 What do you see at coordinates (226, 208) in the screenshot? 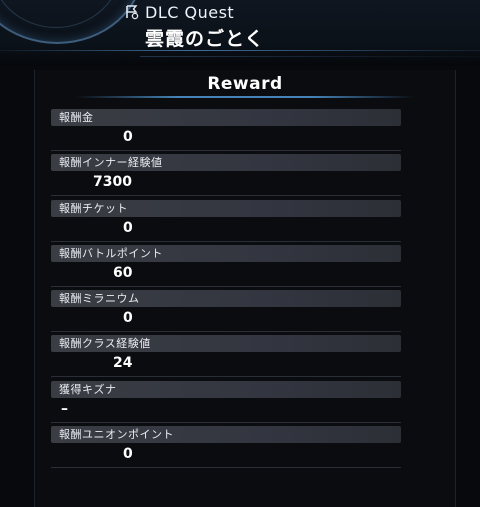
I see `reward-label: 報酬チケット` at bounding box center [226, 208].